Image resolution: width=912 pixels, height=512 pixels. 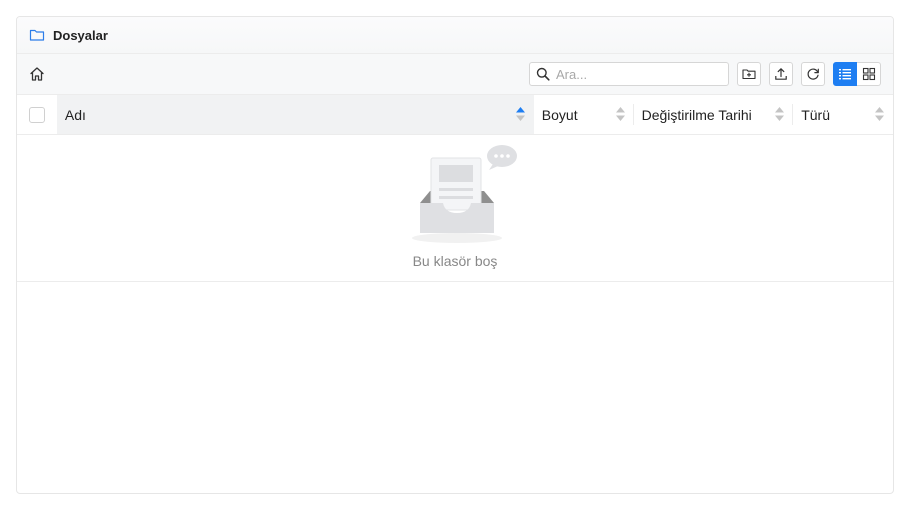 I want to click on select-all-cell, so click(x=37, y=114).